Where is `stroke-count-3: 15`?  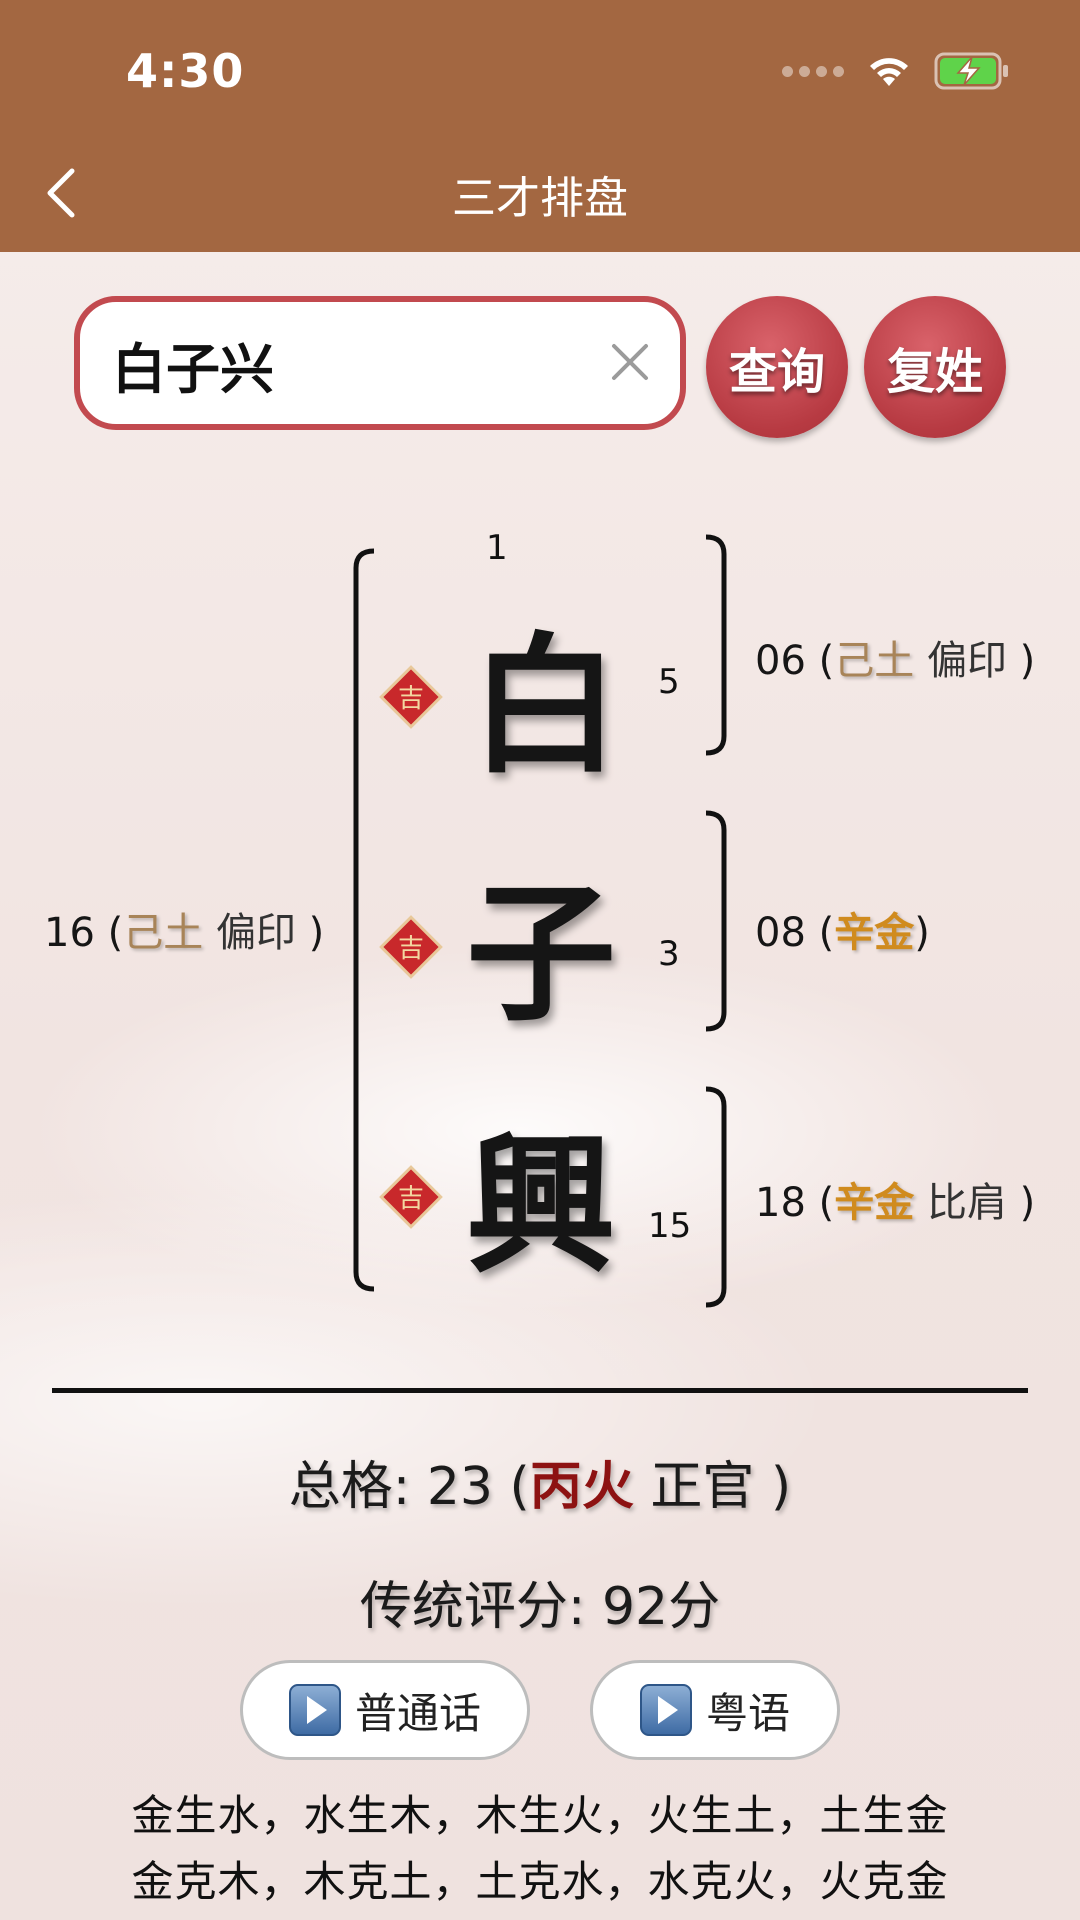
stroke-count-3: 15 is located at coordinates (670, 1226).